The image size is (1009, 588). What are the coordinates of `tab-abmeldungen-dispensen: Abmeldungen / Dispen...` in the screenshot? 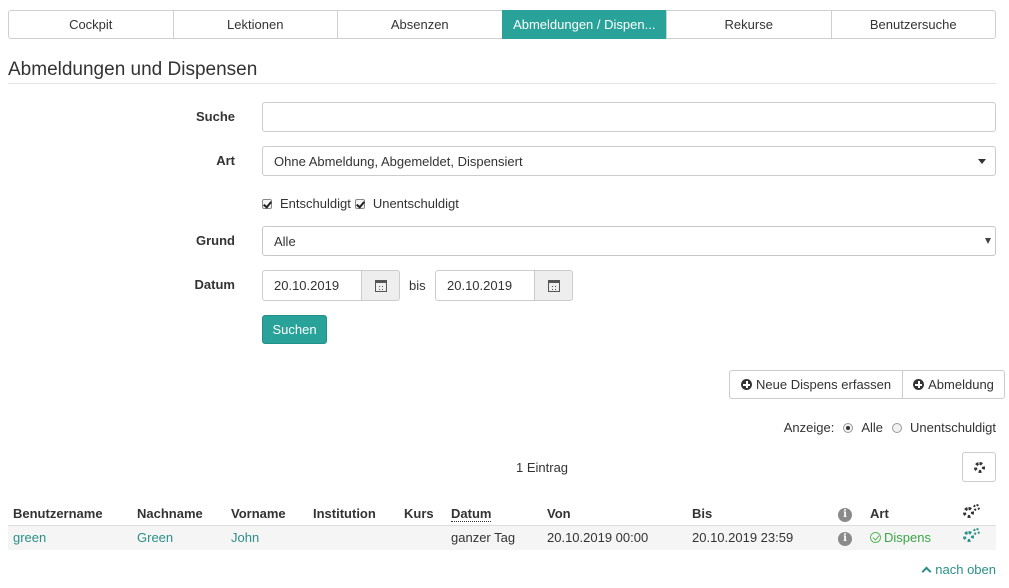 It's located at (584, 24).